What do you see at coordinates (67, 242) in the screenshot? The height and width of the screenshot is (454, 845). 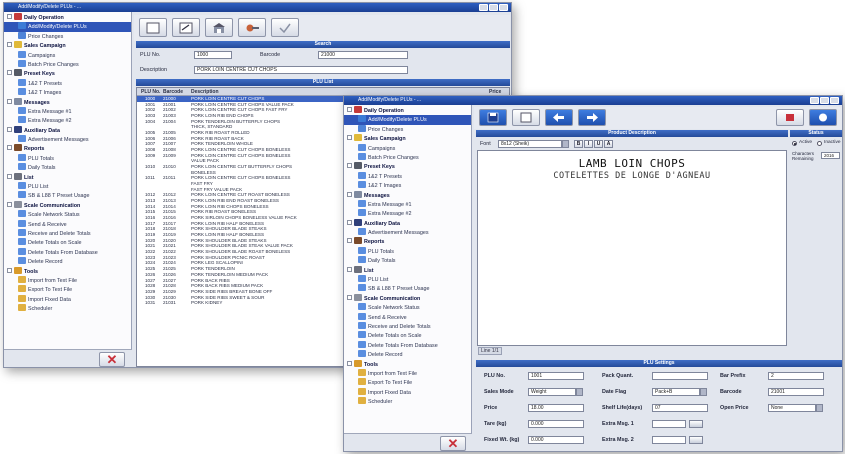 I see `tree-item: Delete Totals on Scale` at bounding box center [67, 242].